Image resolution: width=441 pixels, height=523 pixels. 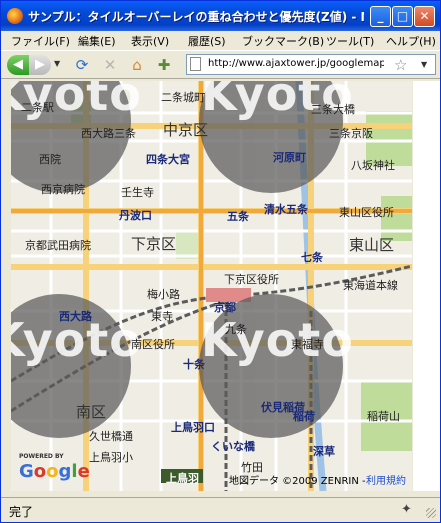 What do you see at coordinates (333, 109) in the screenshot?
I see `map-label: 三条大橋` at bounding box center [333, 109].